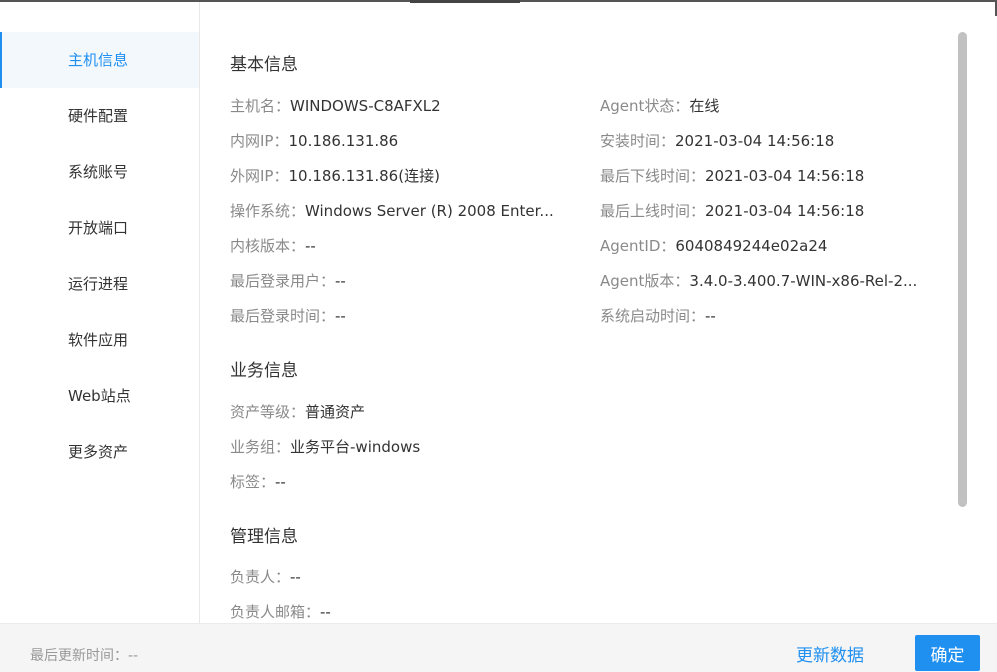  I want to click on info-row-hostname: 主机名：WINDOWS-C8AFXL2, so click(402, 106).